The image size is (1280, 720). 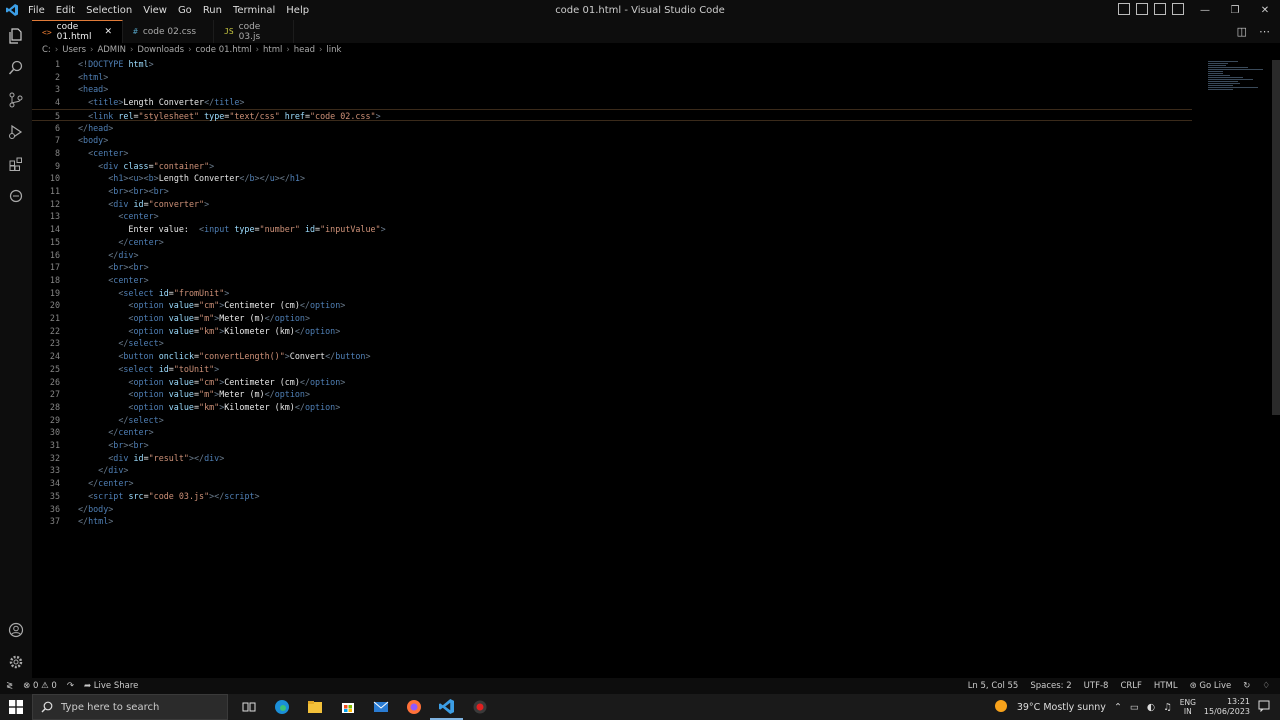 What do you see at coordinates (612, 140) in the screenshot?
I see `code-line: 7 <body>` at bounding box center [612, 140].